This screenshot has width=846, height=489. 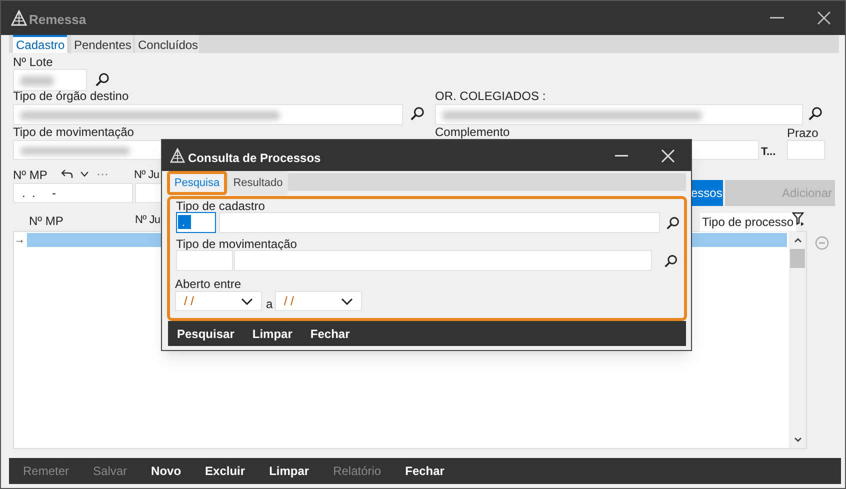 I want to click on field-label: Complemento, so click(x=472, y=132).